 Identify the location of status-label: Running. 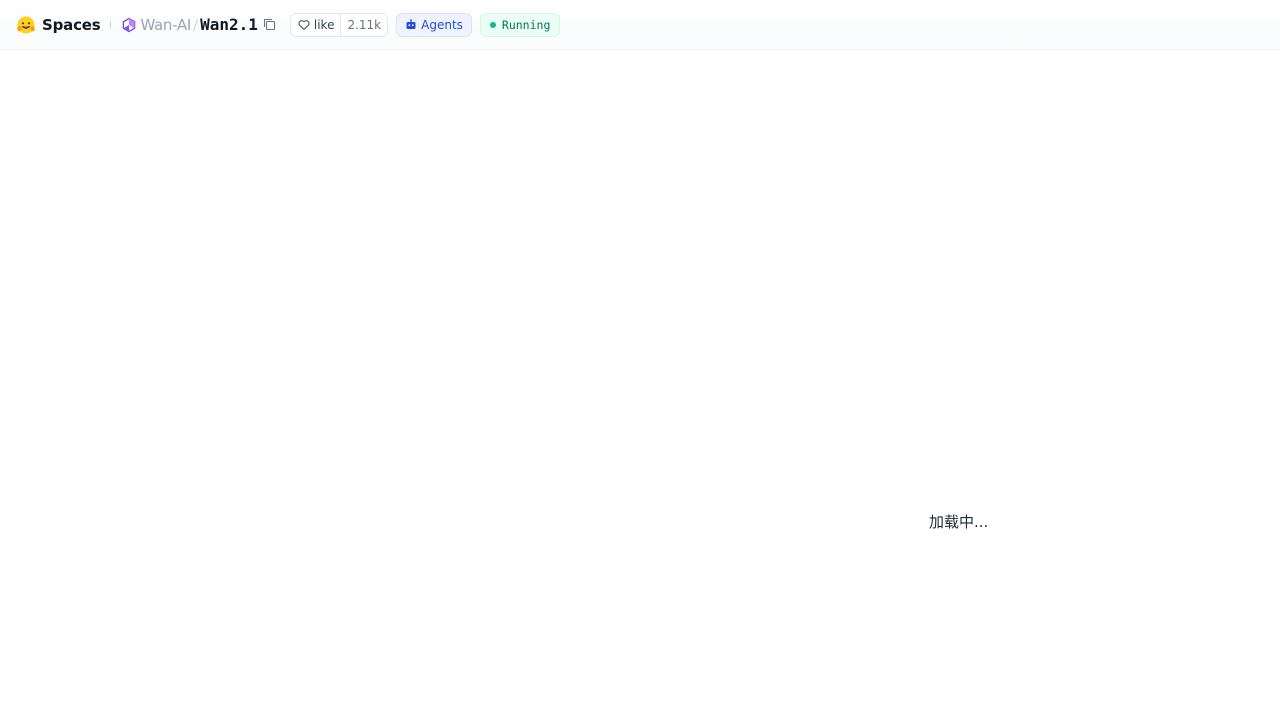
(526, 24).